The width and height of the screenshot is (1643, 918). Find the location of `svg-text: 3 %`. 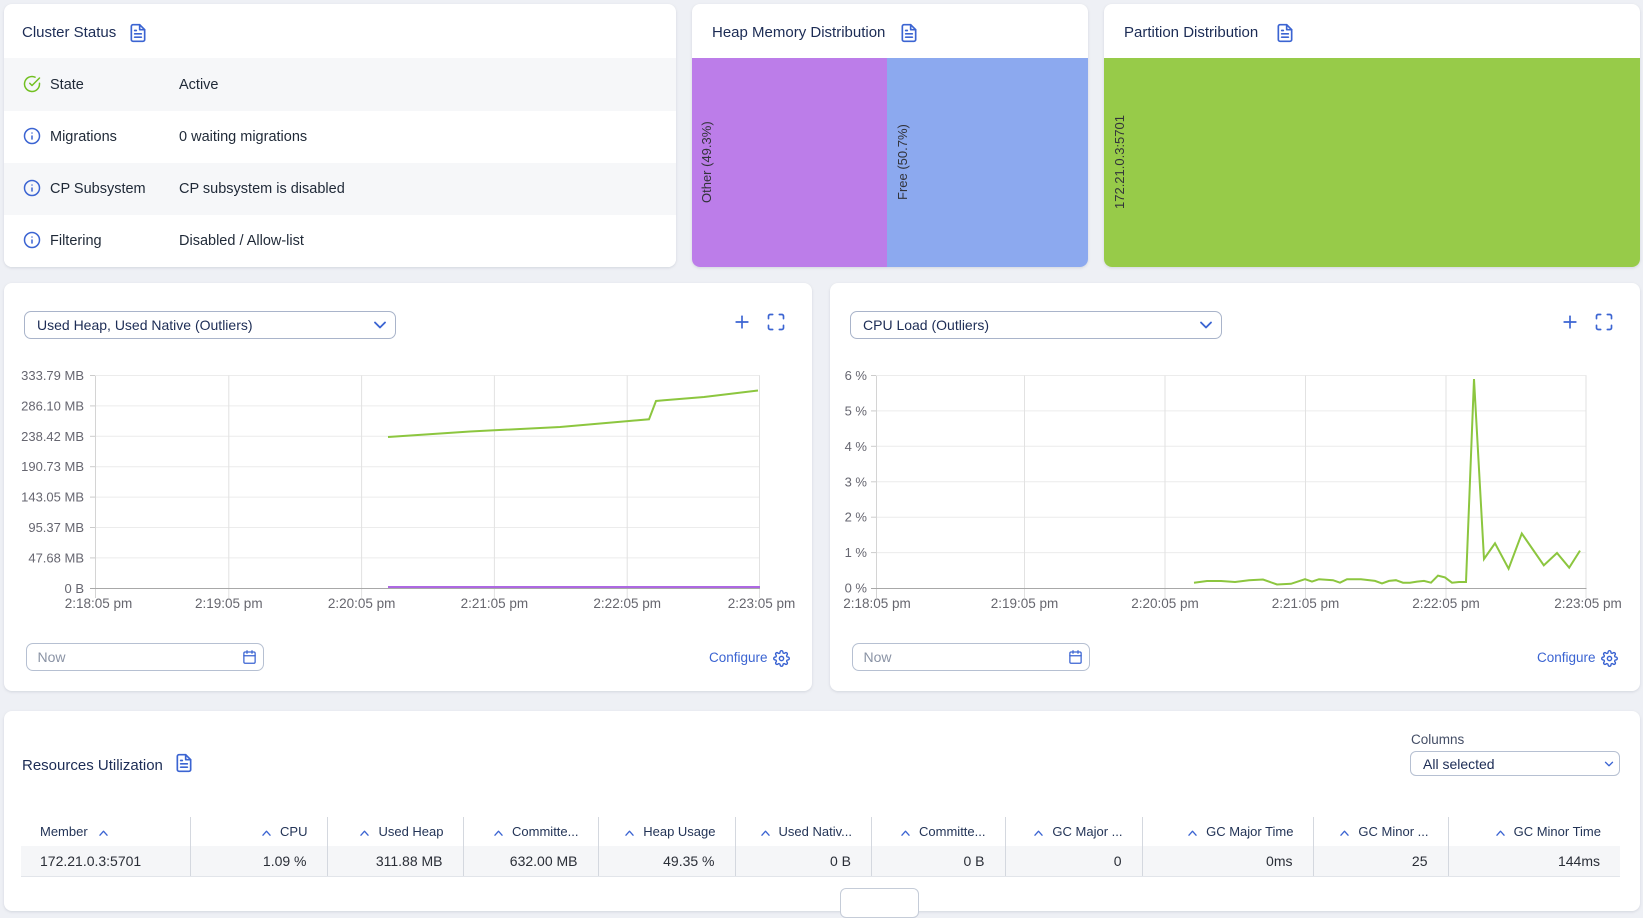

svg-text: 3 % is located at coordinates (856, 481).